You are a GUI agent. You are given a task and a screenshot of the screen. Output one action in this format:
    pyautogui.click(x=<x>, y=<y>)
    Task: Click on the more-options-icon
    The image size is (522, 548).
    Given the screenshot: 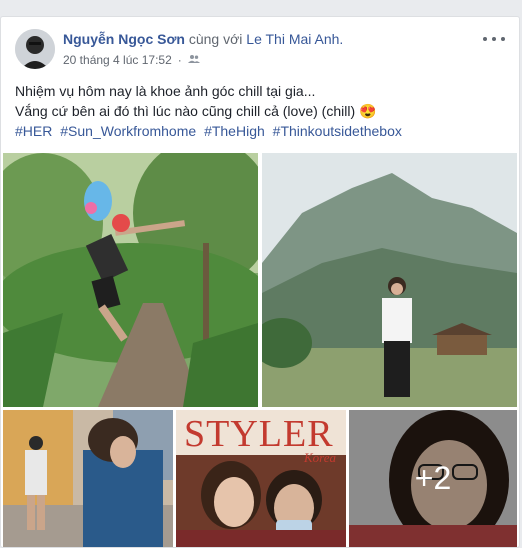 What is the action you would take?
    pyautogui.click(x=494, y=39)
    